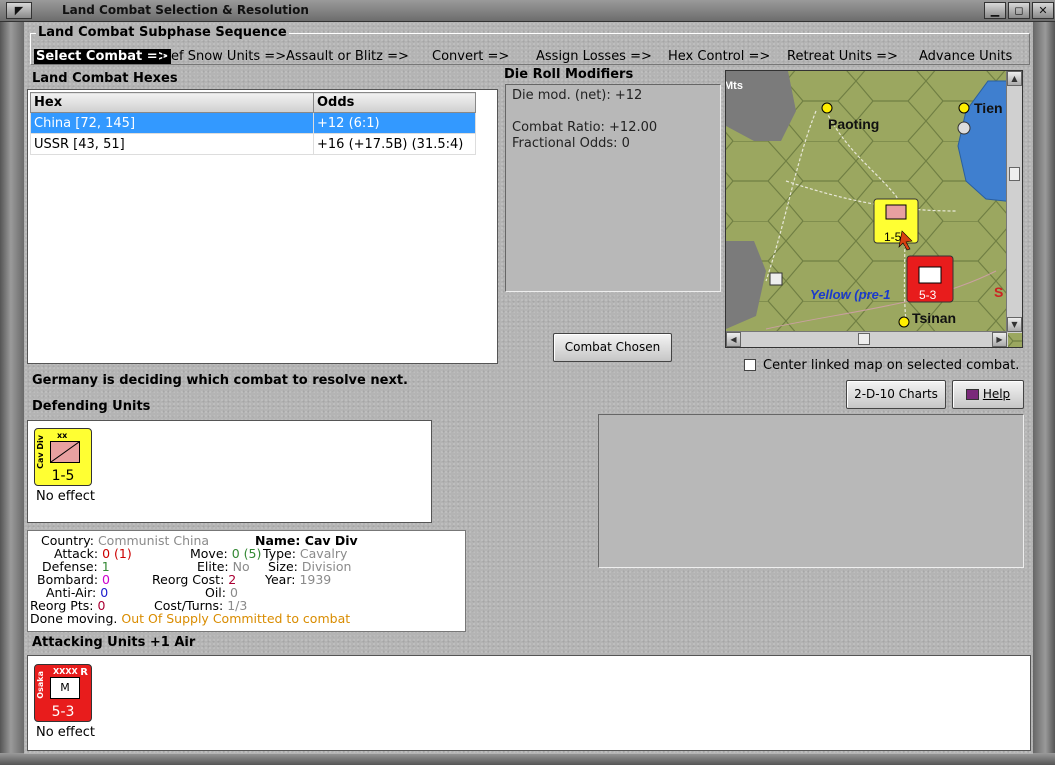 Image resolution: width=1055 pixels, height=765 pixels. What do you see at coordinates (471, 56) in the screenshot?
I see `subphase-step-convert: Convert =>` at bounding box center [471, 56].